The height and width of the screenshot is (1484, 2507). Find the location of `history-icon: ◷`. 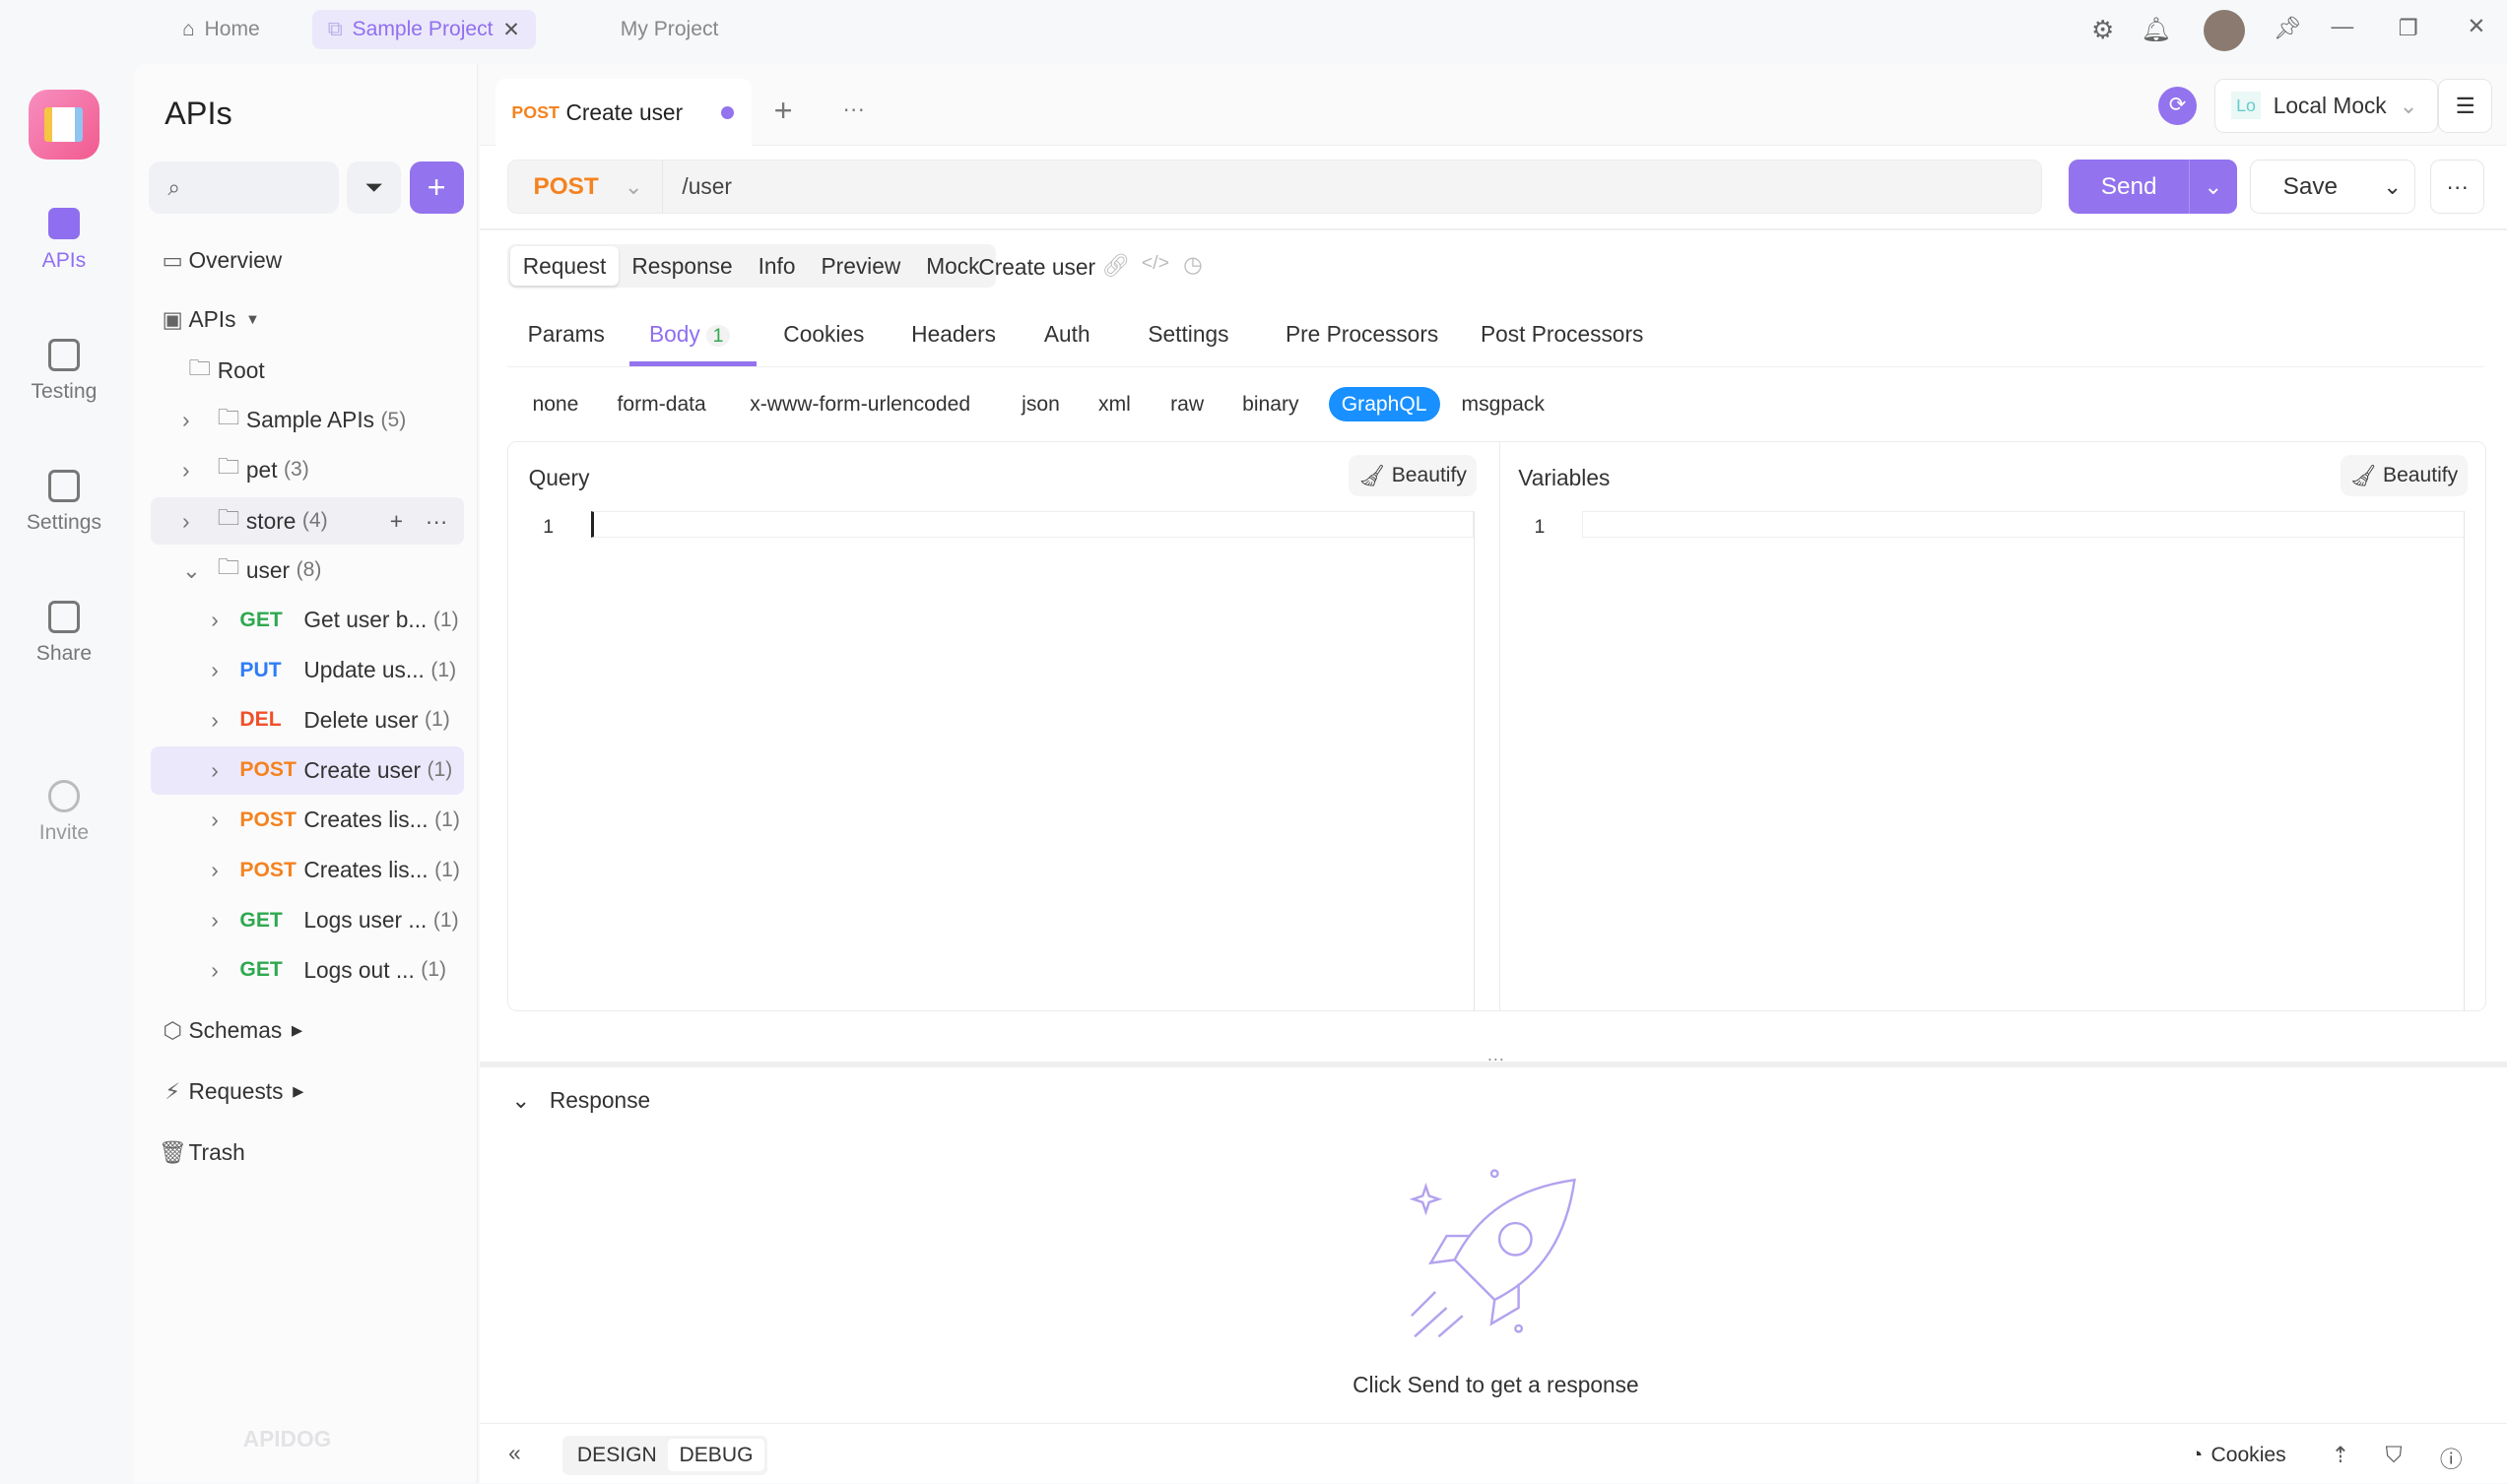

history-icon: ◷ is located at coordinates (1193, 264).